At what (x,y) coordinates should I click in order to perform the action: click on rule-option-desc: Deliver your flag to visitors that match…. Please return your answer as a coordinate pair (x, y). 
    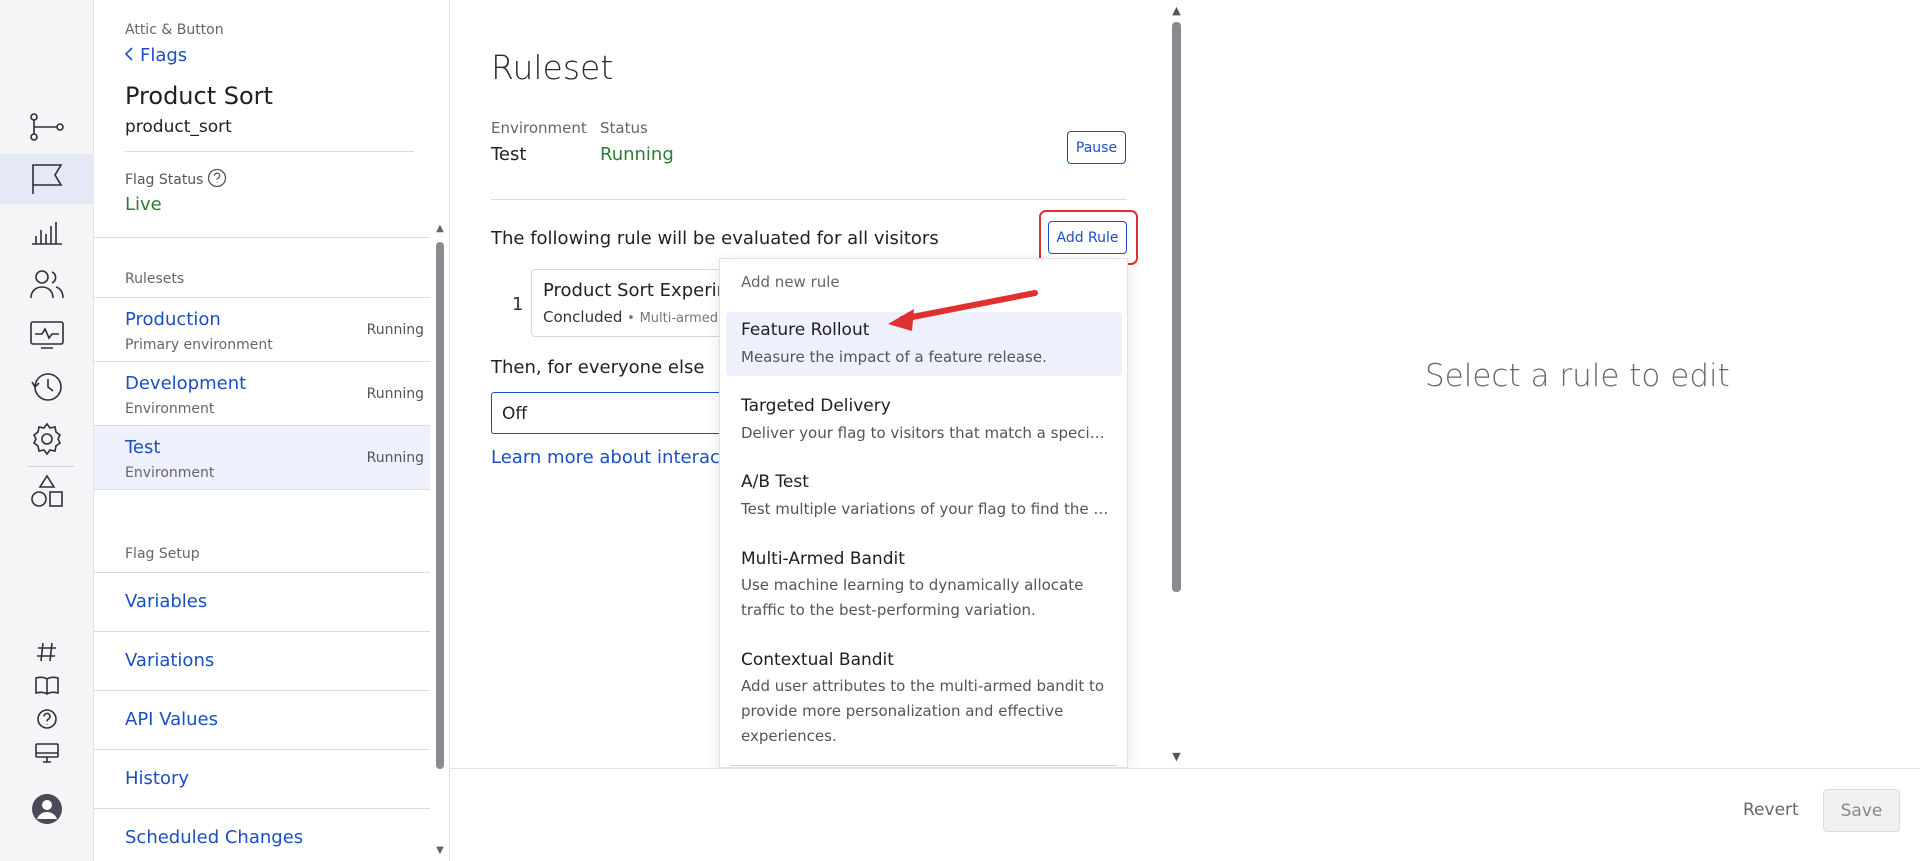
    Looking at the image, I should click on (926, 433).